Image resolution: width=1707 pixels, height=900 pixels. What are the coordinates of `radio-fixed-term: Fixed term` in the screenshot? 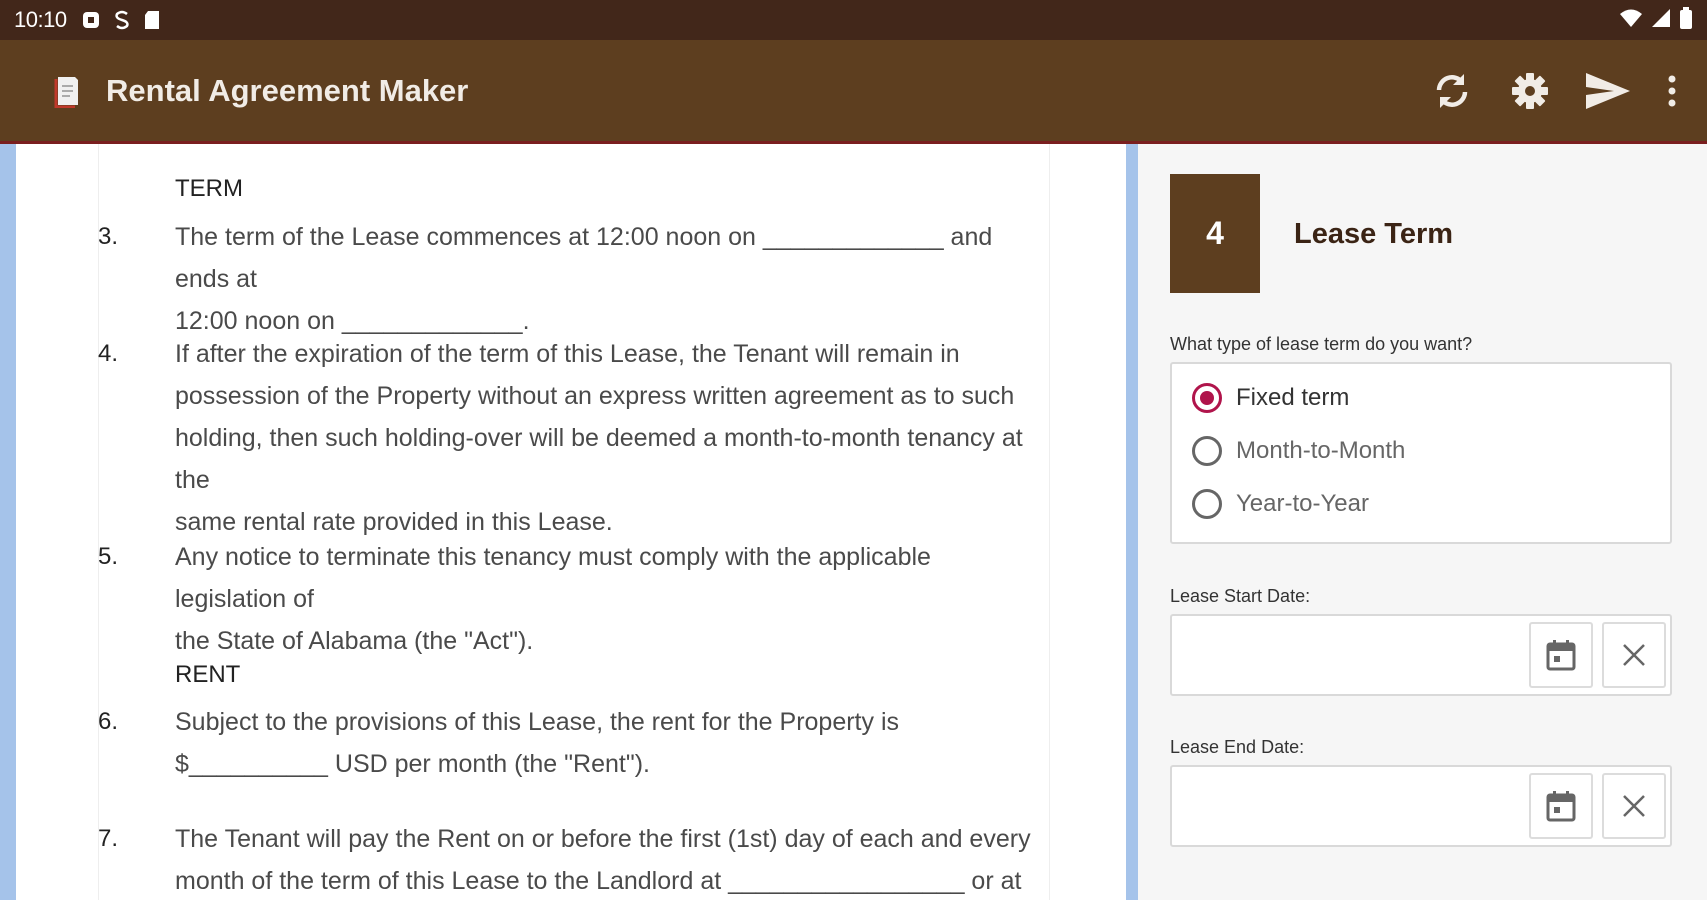 It's located at (1270, 398).